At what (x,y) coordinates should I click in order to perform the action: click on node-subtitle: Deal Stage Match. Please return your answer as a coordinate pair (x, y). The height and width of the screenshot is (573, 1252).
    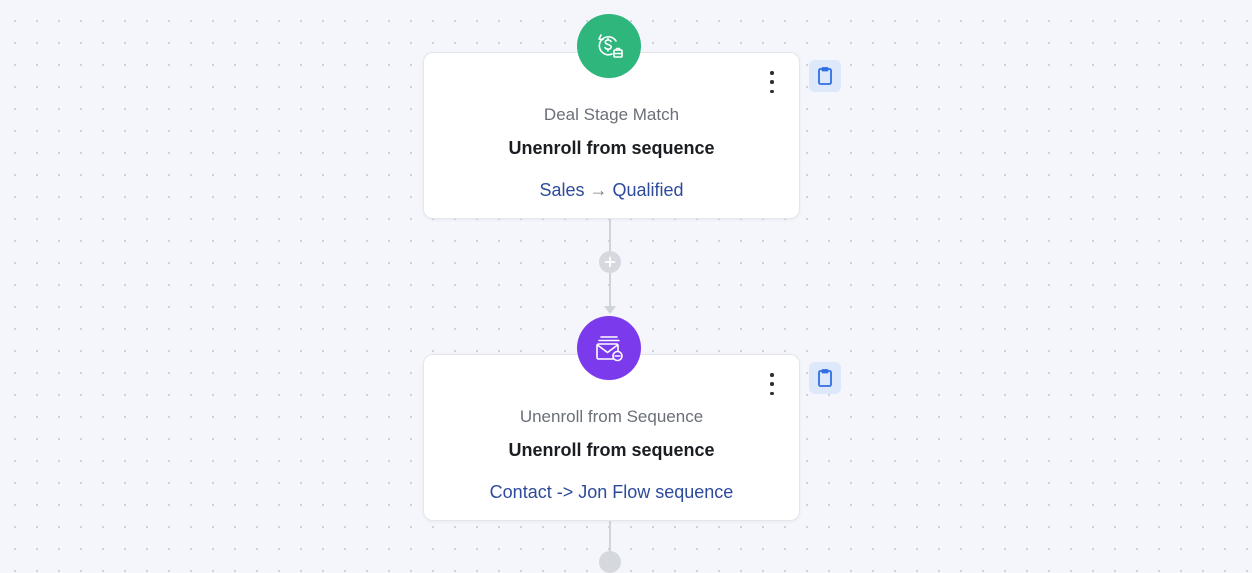
    Looking at the image, I should click on (611, 114).